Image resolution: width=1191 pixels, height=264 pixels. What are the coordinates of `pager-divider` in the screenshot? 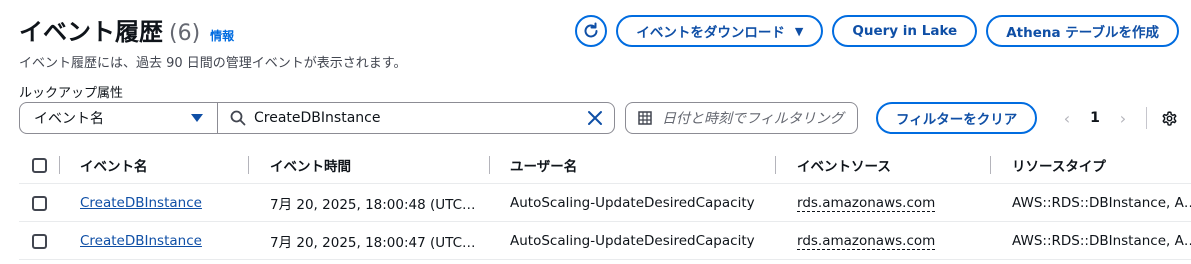 It's located at (1146, 118).